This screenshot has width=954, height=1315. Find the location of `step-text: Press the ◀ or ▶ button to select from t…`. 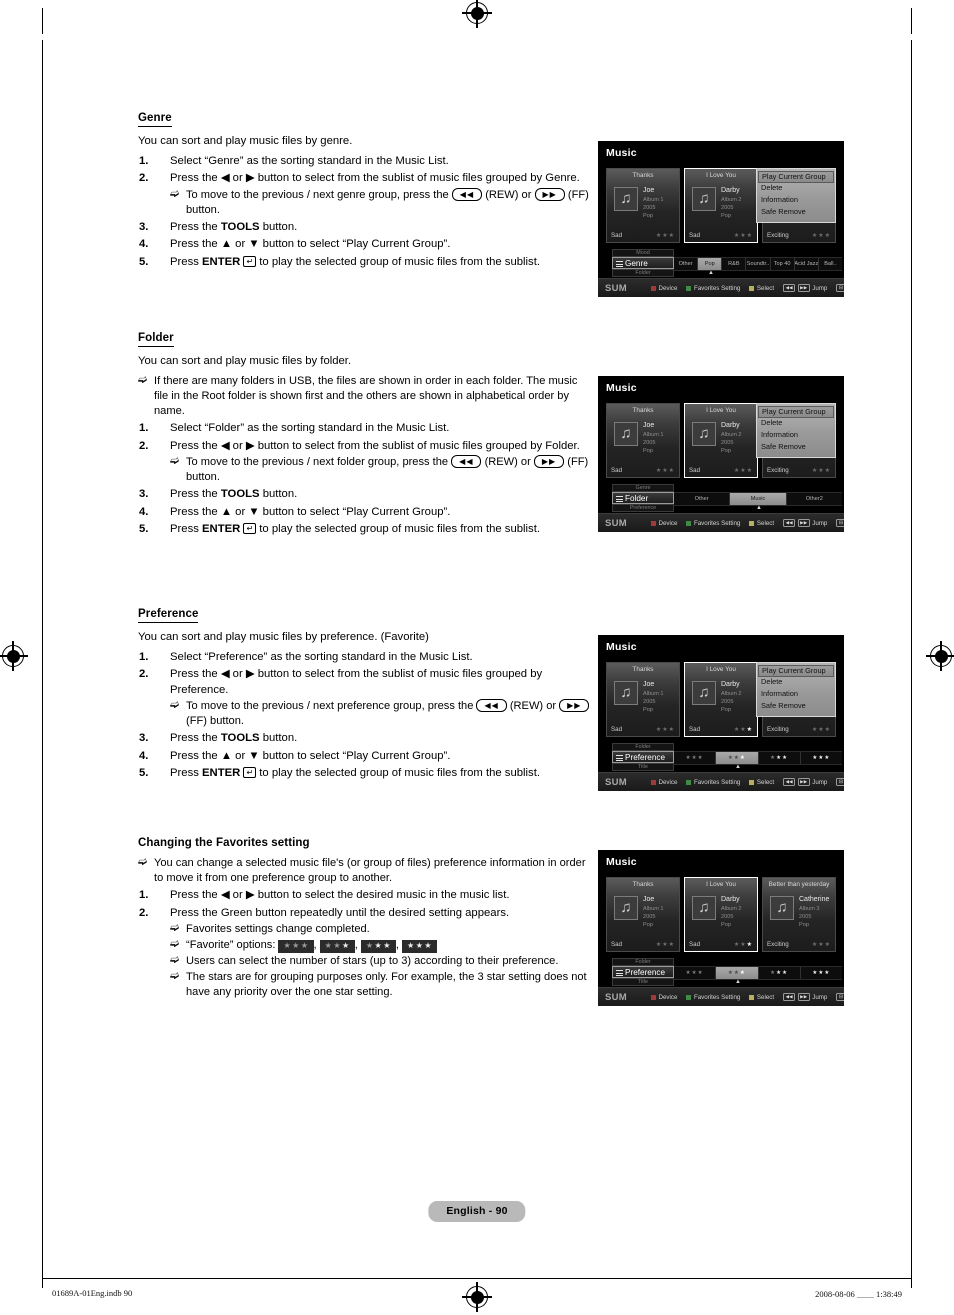

step-text: Press the ◀ or ▶ button to select from t… is located at coordinates (375, 445).